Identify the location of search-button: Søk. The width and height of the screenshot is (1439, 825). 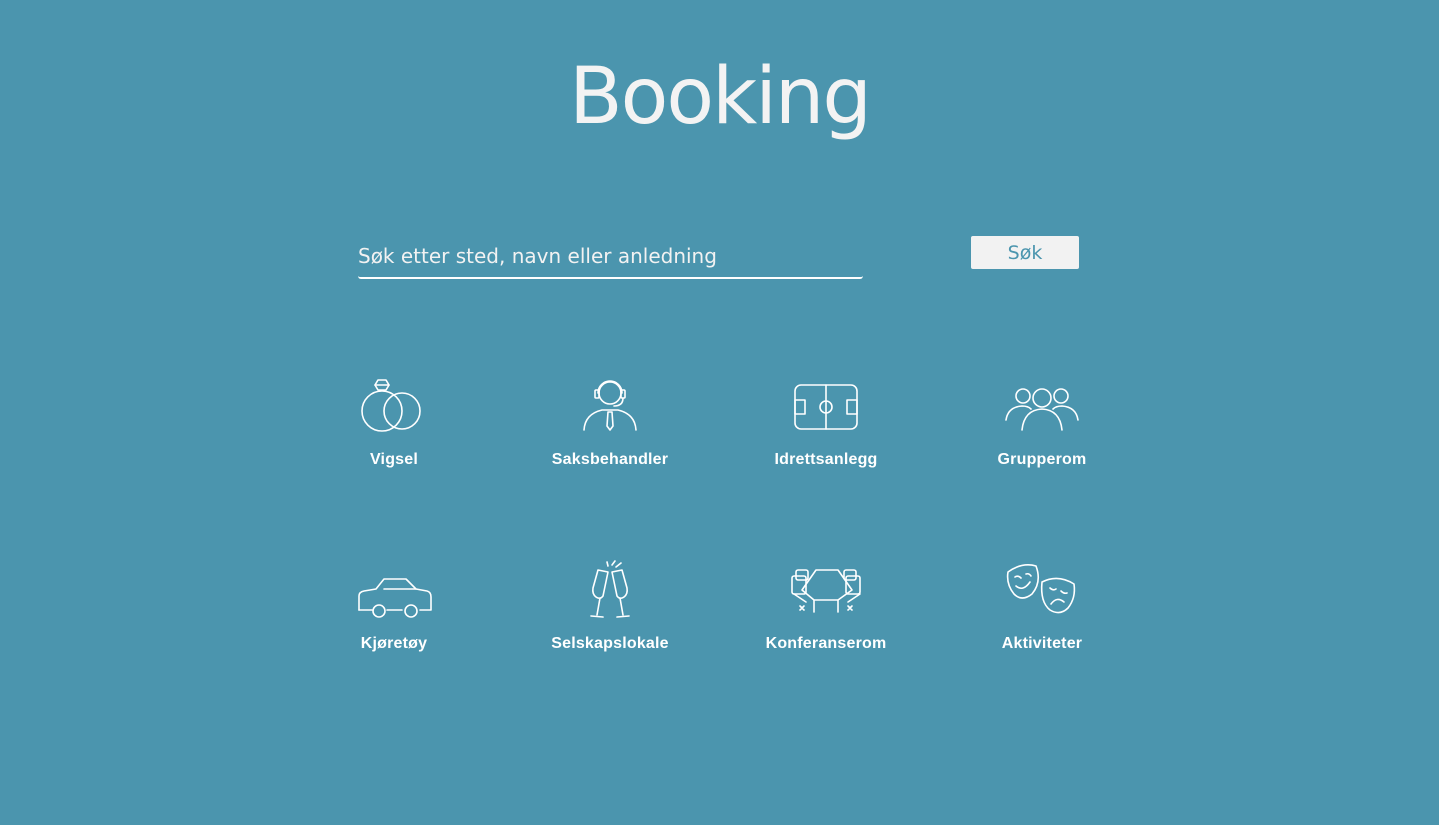
(1025, 252).